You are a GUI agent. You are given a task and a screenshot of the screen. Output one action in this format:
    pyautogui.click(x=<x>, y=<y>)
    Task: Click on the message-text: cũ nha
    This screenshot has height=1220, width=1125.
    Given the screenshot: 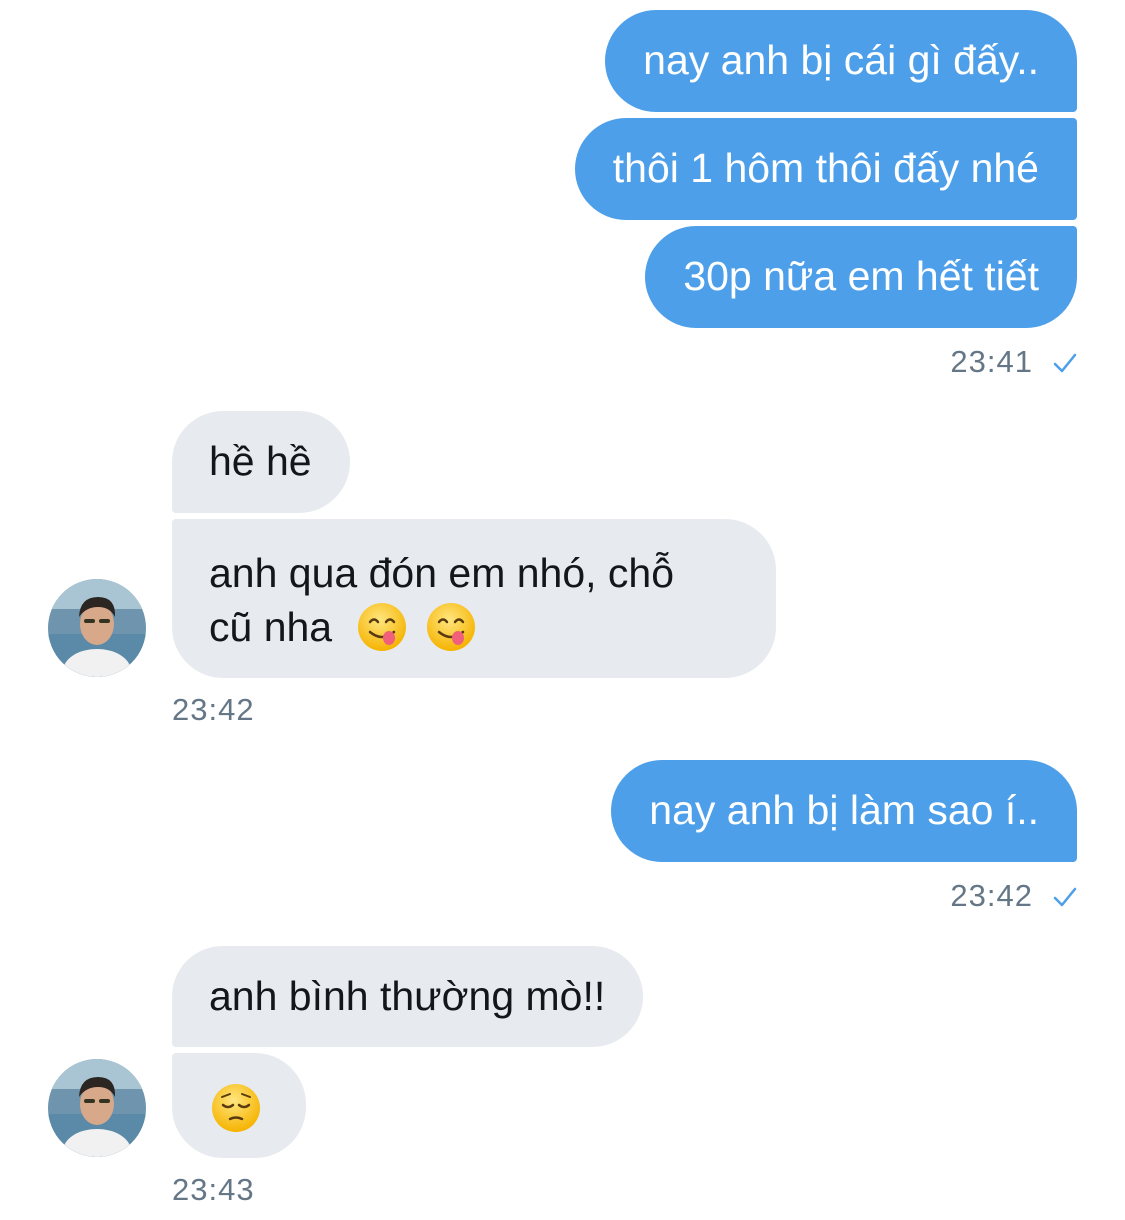 What is the action you would take?
    pyautogui.click(x=271, y=627)
    